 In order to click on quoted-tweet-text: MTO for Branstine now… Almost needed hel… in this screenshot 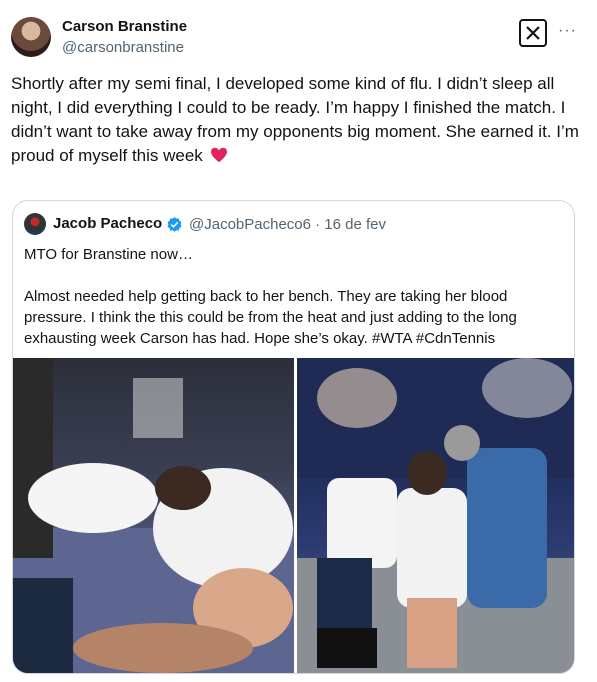, I will do `click(270, 296)`.